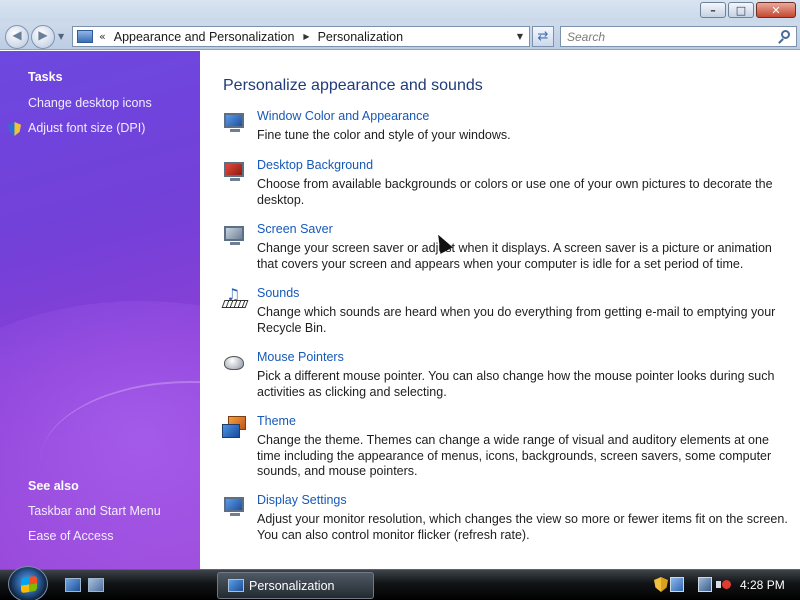 The image size is (800, 600). I want to click on volume-muted-icon, so click(723, 584).